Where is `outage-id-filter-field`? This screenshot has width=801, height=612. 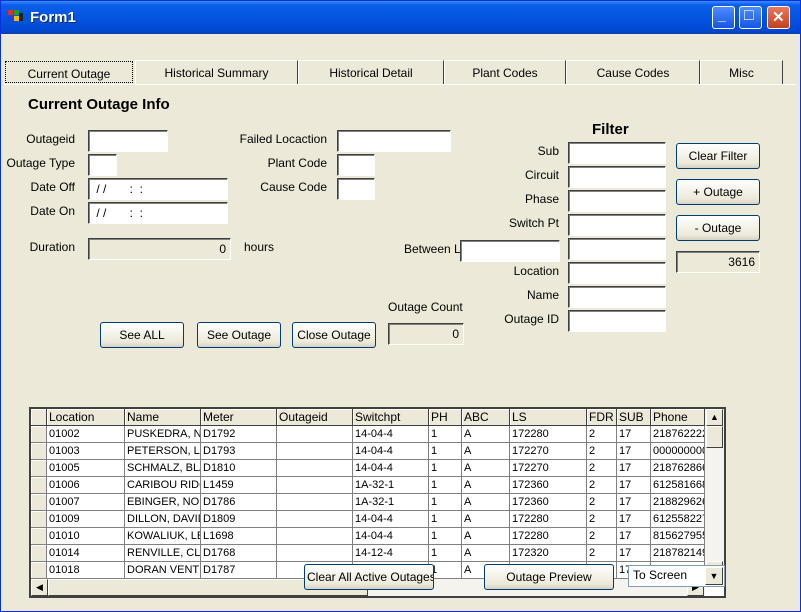
outage-id-filter-field is located at coordinates (617, 321).